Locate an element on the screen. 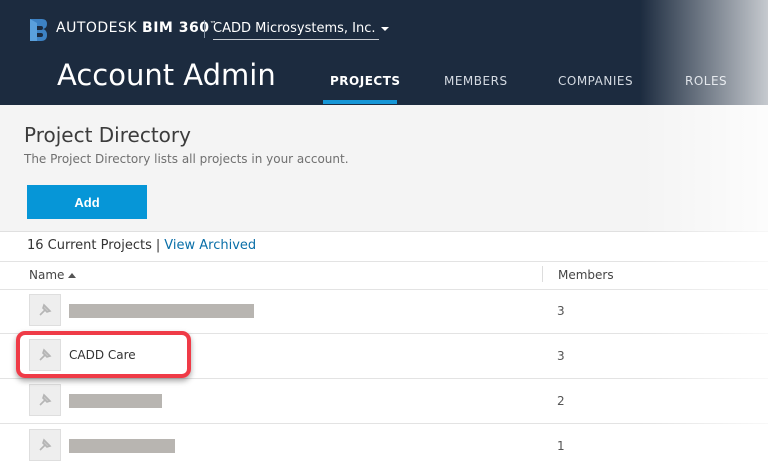 The image size is (768, 465). active-tab-indicator is located at coordinates (360, 102).